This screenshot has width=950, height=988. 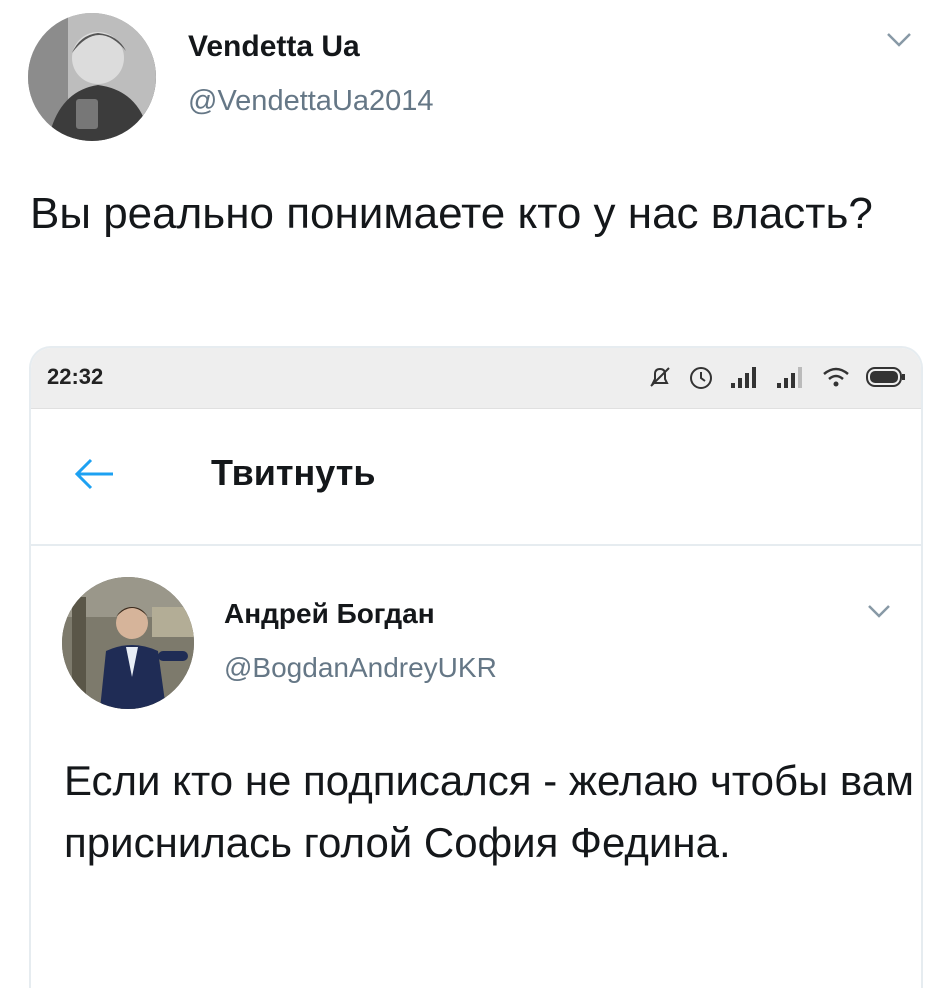 I want to click on status-bar: 22:32, so click(x=476, y=378).